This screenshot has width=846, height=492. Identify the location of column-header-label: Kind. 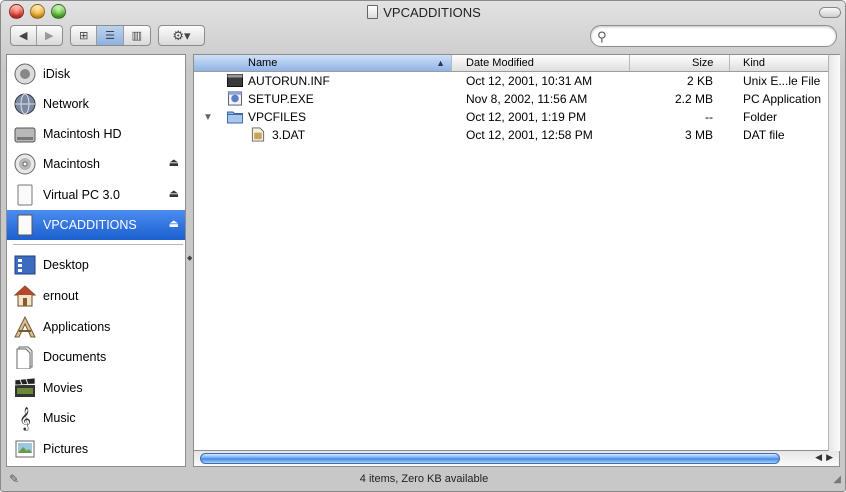
(754, 63).